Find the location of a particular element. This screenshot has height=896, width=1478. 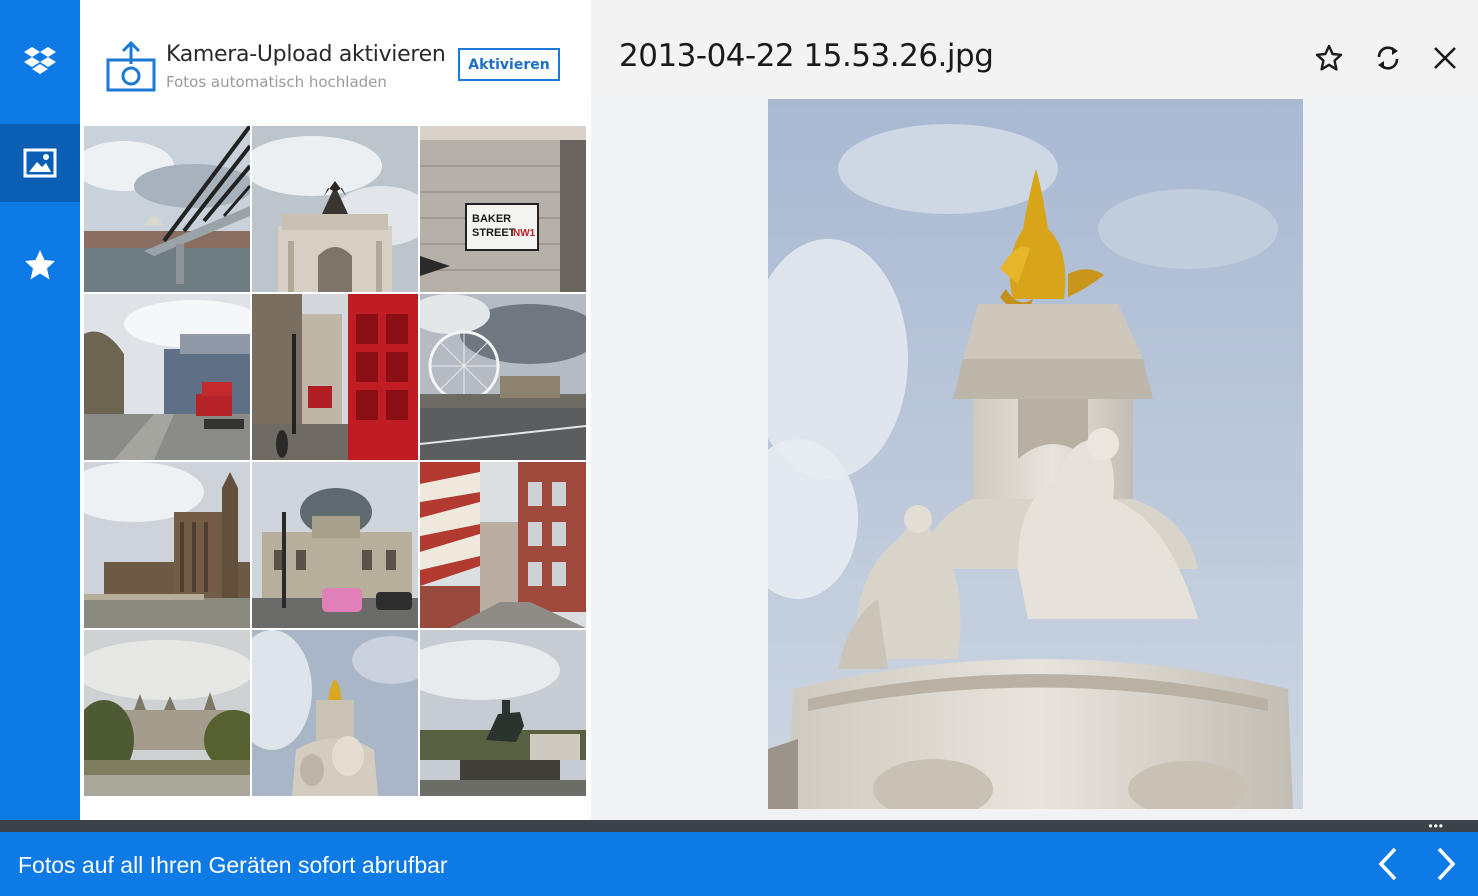

previous-button is located at coordinates (1388, 864).